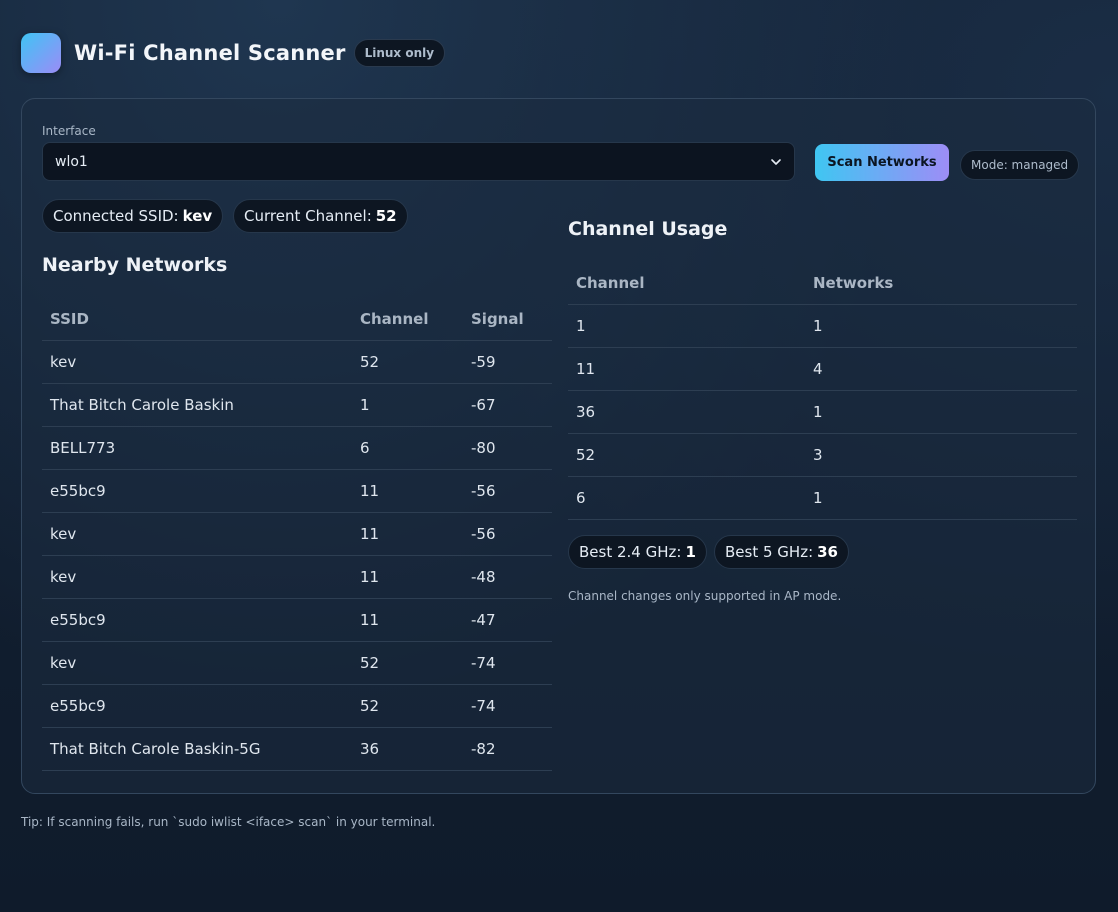 The width and height of the screenshot is (1118, 912). I want to click on best-24ghz-pill: Best 2.4 GHz: 1, so click(637, 552).